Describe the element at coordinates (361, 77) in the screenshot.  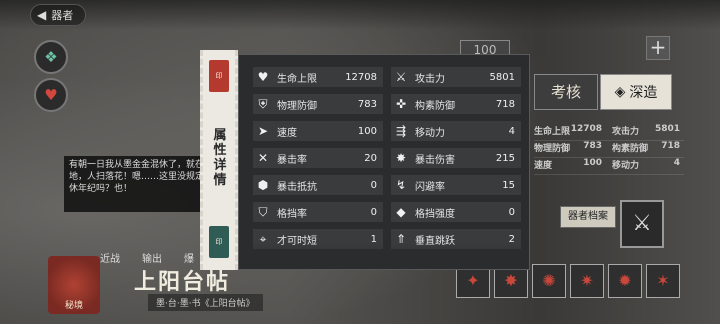
I see `stat-value: 12708` at that location.